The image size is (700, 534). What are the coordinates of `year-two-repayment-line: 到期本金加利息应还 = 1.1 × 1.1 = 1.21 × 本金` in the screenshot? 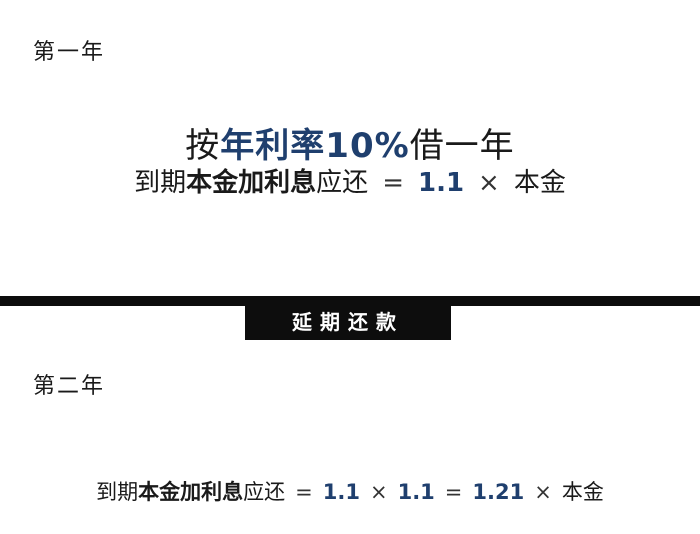 It's located at (350, 491).